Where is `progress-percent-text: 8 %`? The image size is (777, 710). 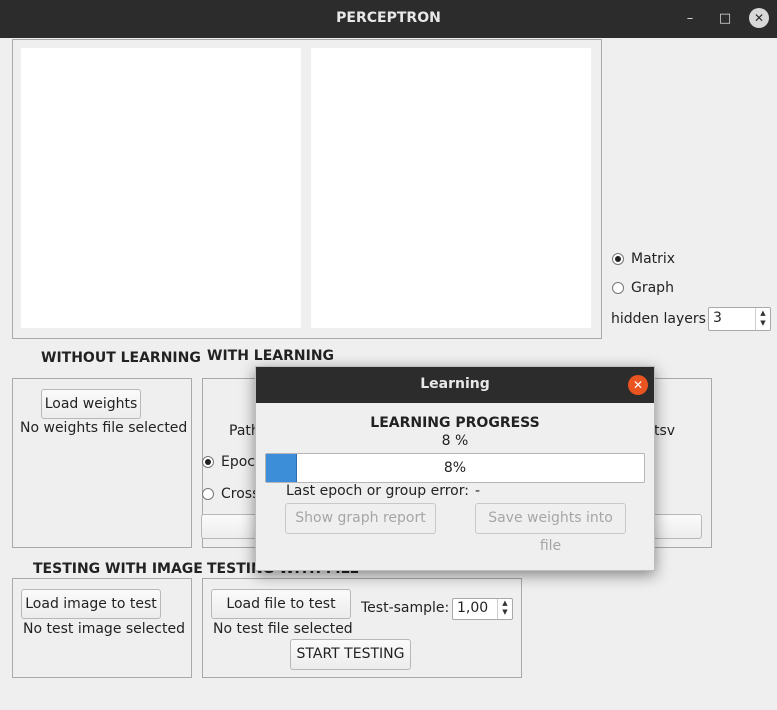 progress-percent-text: 8 % is located at coordinates (455, 441).